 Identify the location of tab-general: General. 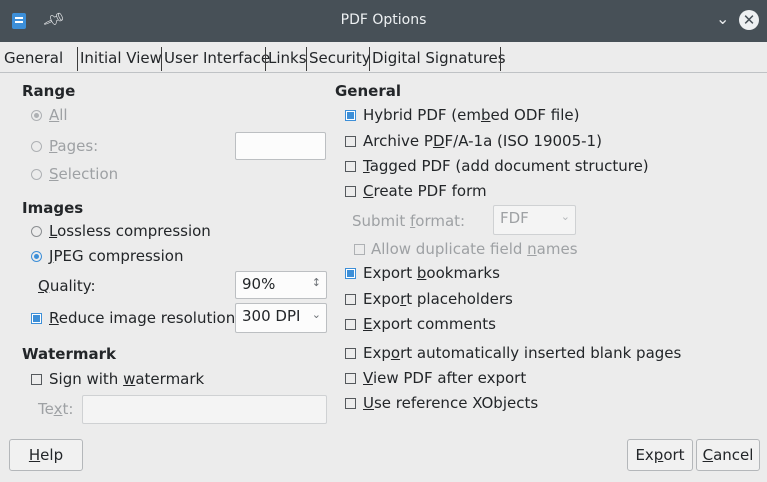
(33, 58).